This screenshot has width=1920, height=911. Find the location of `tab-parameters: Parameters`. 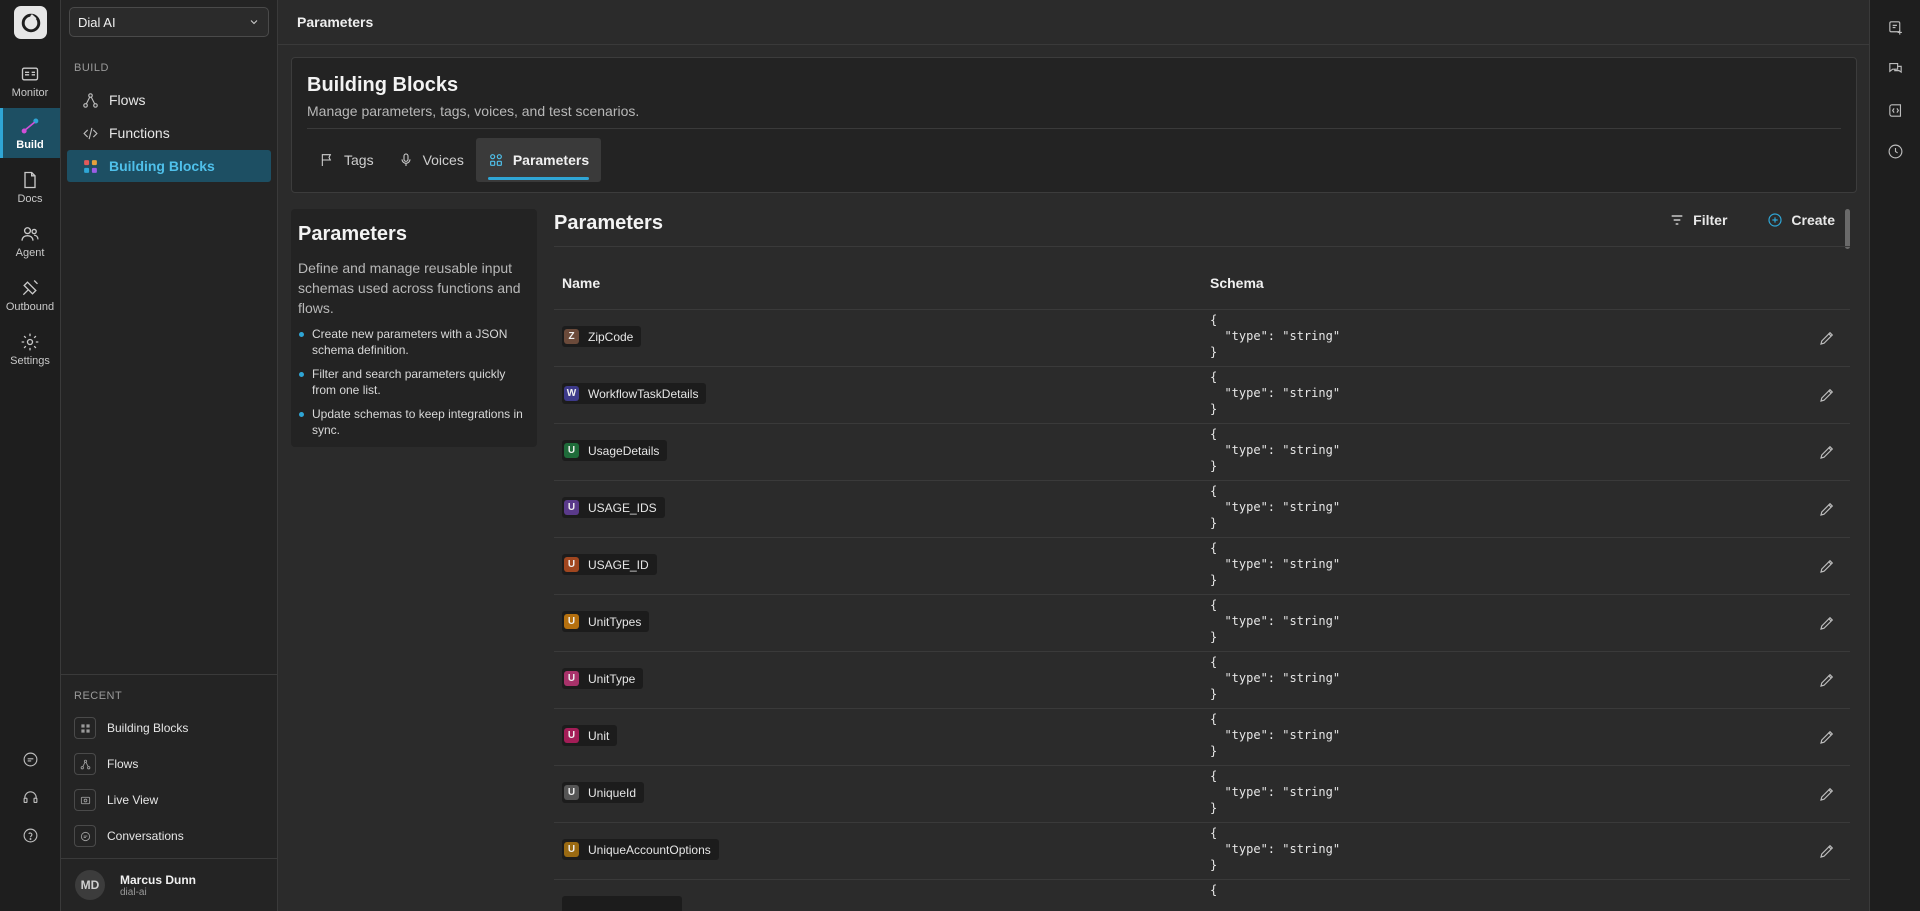

tab-parameters: Parameters is located at coordinates (538, 160).